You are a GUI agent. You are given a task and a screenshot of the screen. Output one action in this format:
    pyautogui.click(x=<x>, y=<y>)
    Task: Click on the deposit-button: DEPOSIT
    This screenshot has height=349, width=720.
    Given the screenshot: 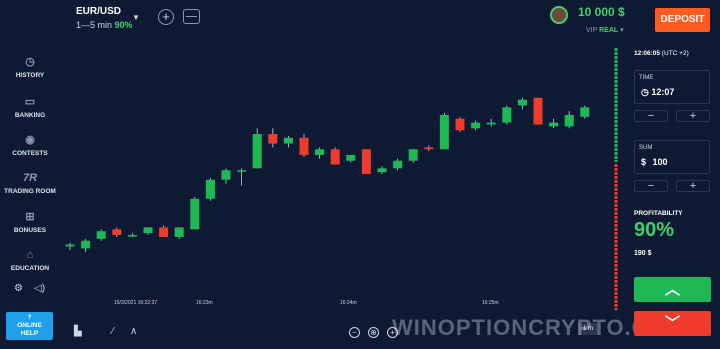 What is the action you would take?
    pyautogui.click(x=682, y=20)
    